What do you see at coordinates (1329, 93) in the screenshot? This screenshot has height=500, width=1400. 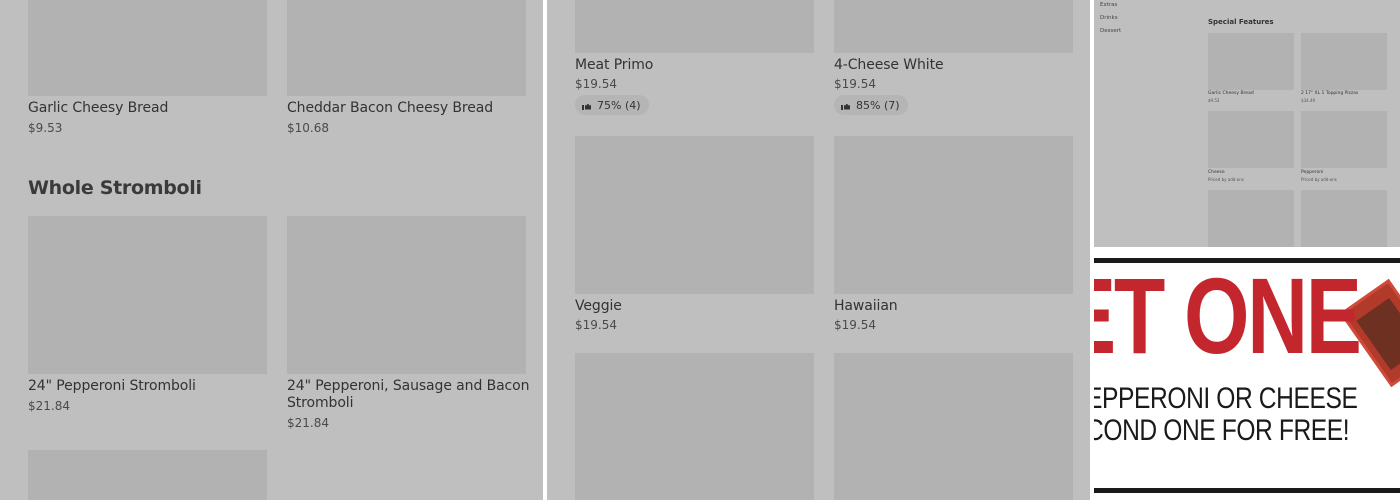 I see `item-name: 2 17" XL 1 Topping Pizzas` at bounding box center [1329, 93].